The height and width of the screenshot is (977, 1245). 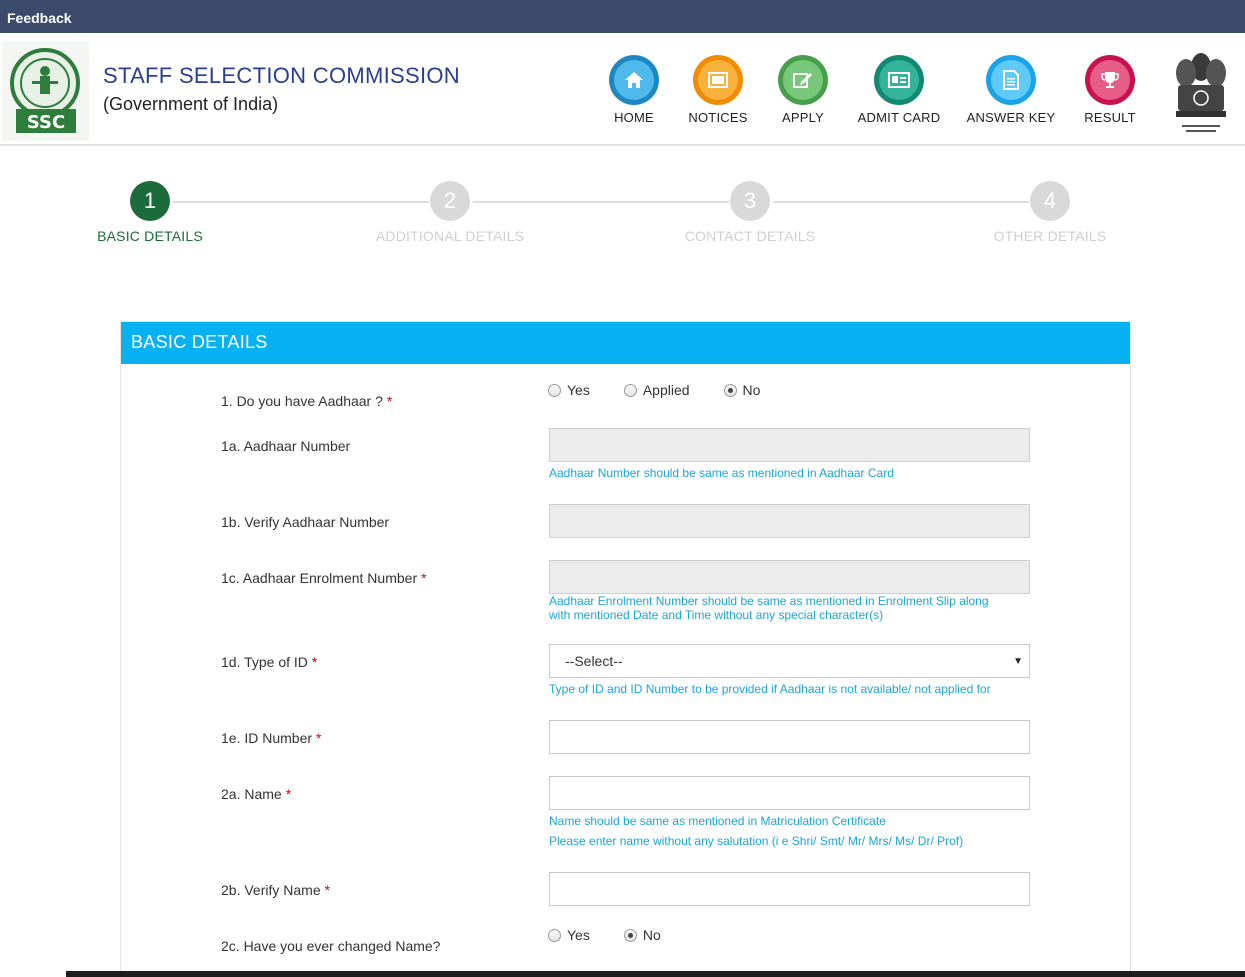 I want to click on step-label: ADDITIONAL DETAILS, so click(x=450, y=236).